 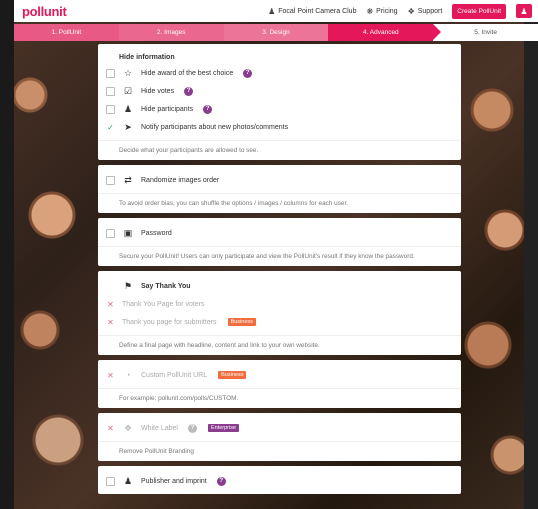 I want to click on tag-icon: ❋, so click(x=370, y=11).